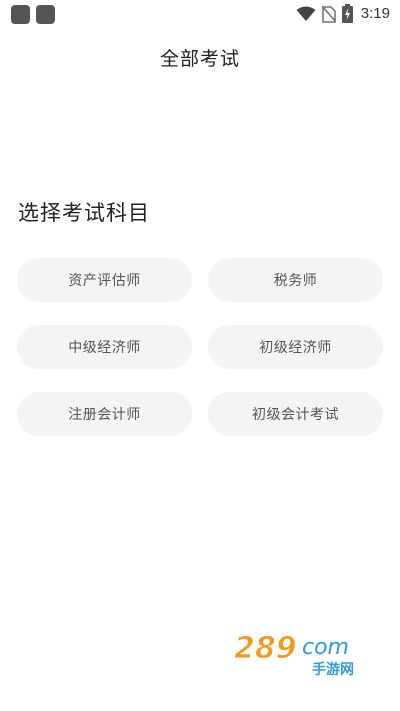 Image resolution: width=400 pixels, height=711 pixels. What do you see at coordinates (199, 59) in the screenshot?
I see `page-title: 全部考试` at bounding box center [199, 59].